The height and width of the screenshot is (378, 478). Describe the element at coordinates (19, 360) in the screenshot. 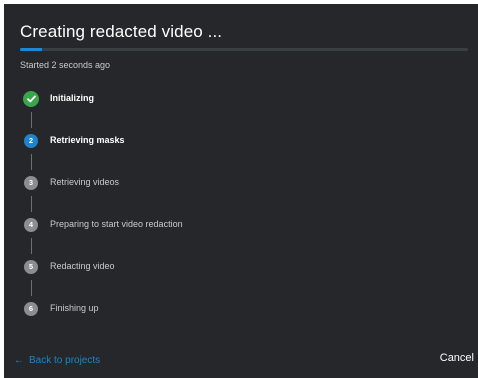

I see `arrow-left-icon: ←` at that location.